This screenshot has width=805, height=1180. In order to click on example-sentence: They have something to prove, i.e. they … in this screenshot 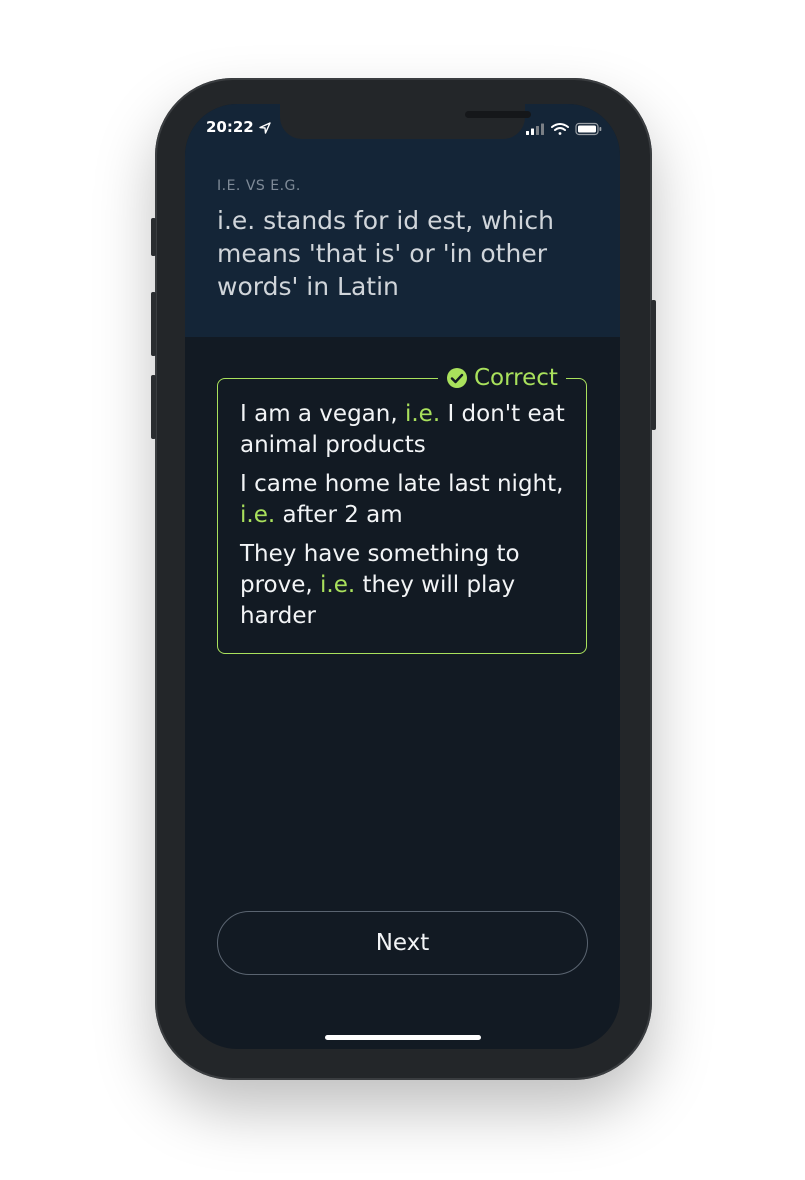, I will do `click(405, 585)`.